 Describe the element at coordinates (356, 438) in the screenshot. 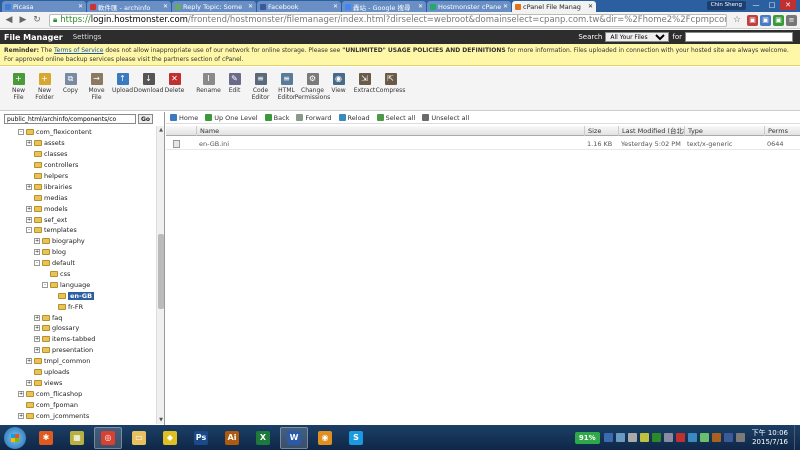

I see `taskbar-app-skype: S` at that location.